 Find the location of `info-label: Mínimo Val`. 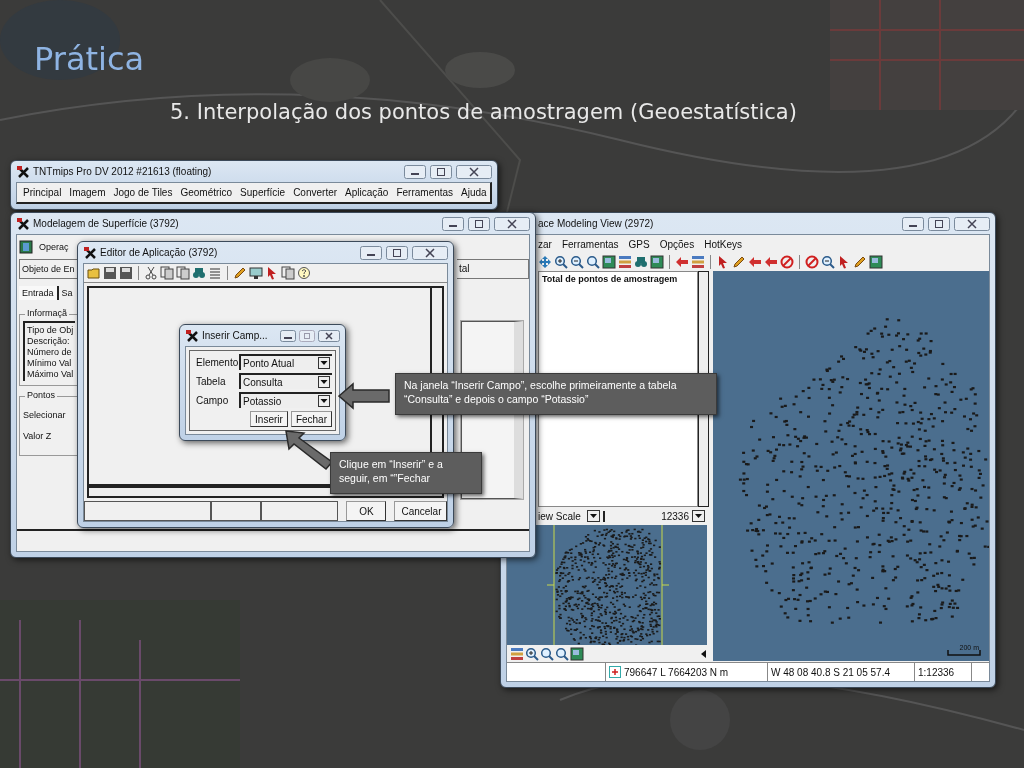

info-label: Mínimo Val is located at coordinates (50, 363).